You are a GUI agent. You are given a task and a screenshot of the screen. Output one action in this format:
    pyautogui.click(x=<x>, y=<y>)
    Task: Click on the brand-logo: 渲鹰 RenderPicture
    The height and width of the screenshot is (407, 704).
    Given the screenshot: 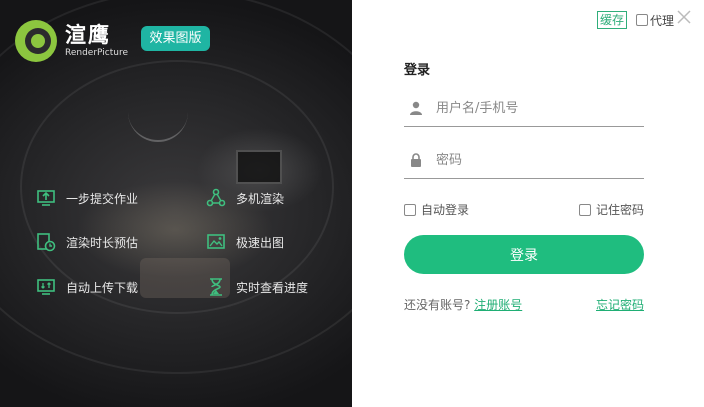 What is the action you would take?
    pyautogui.click(x=71, y=41)
    